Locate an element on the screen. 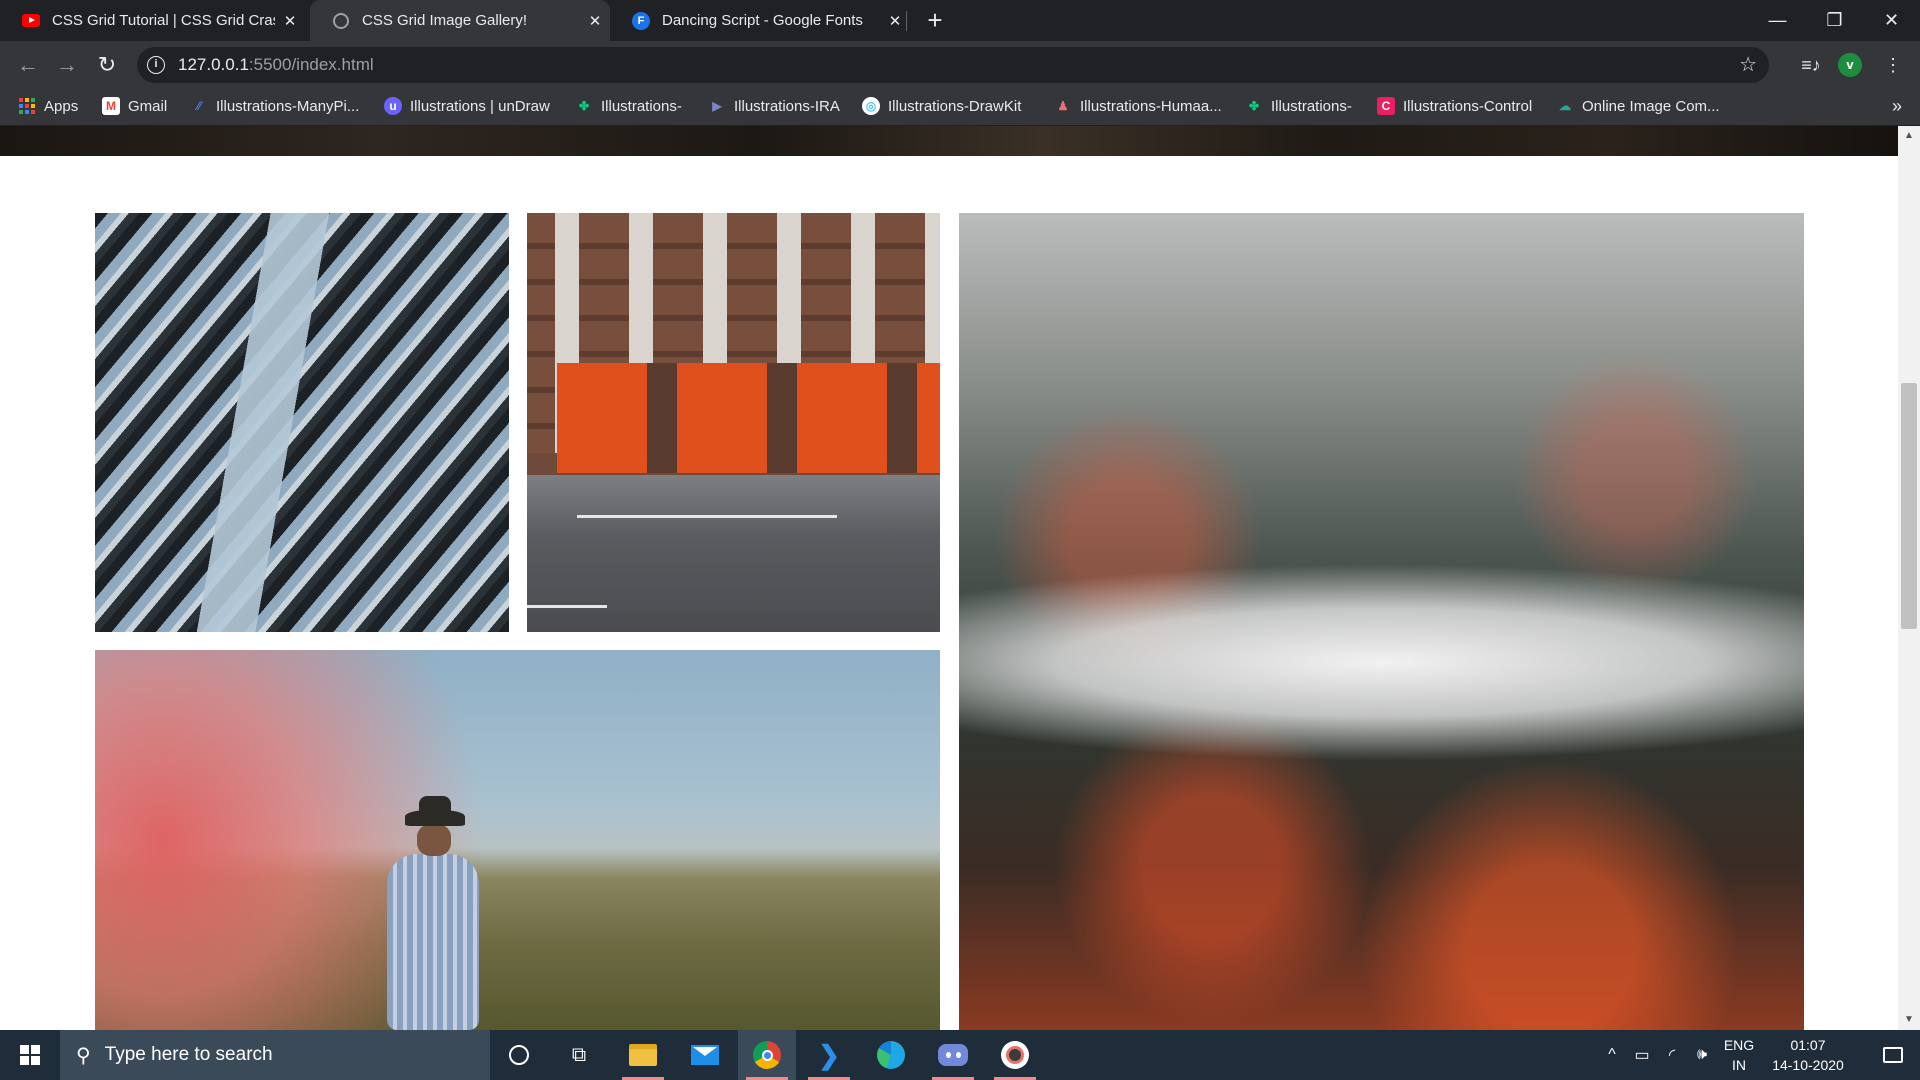  notifications-button is located at coordinates (1893, 1055).